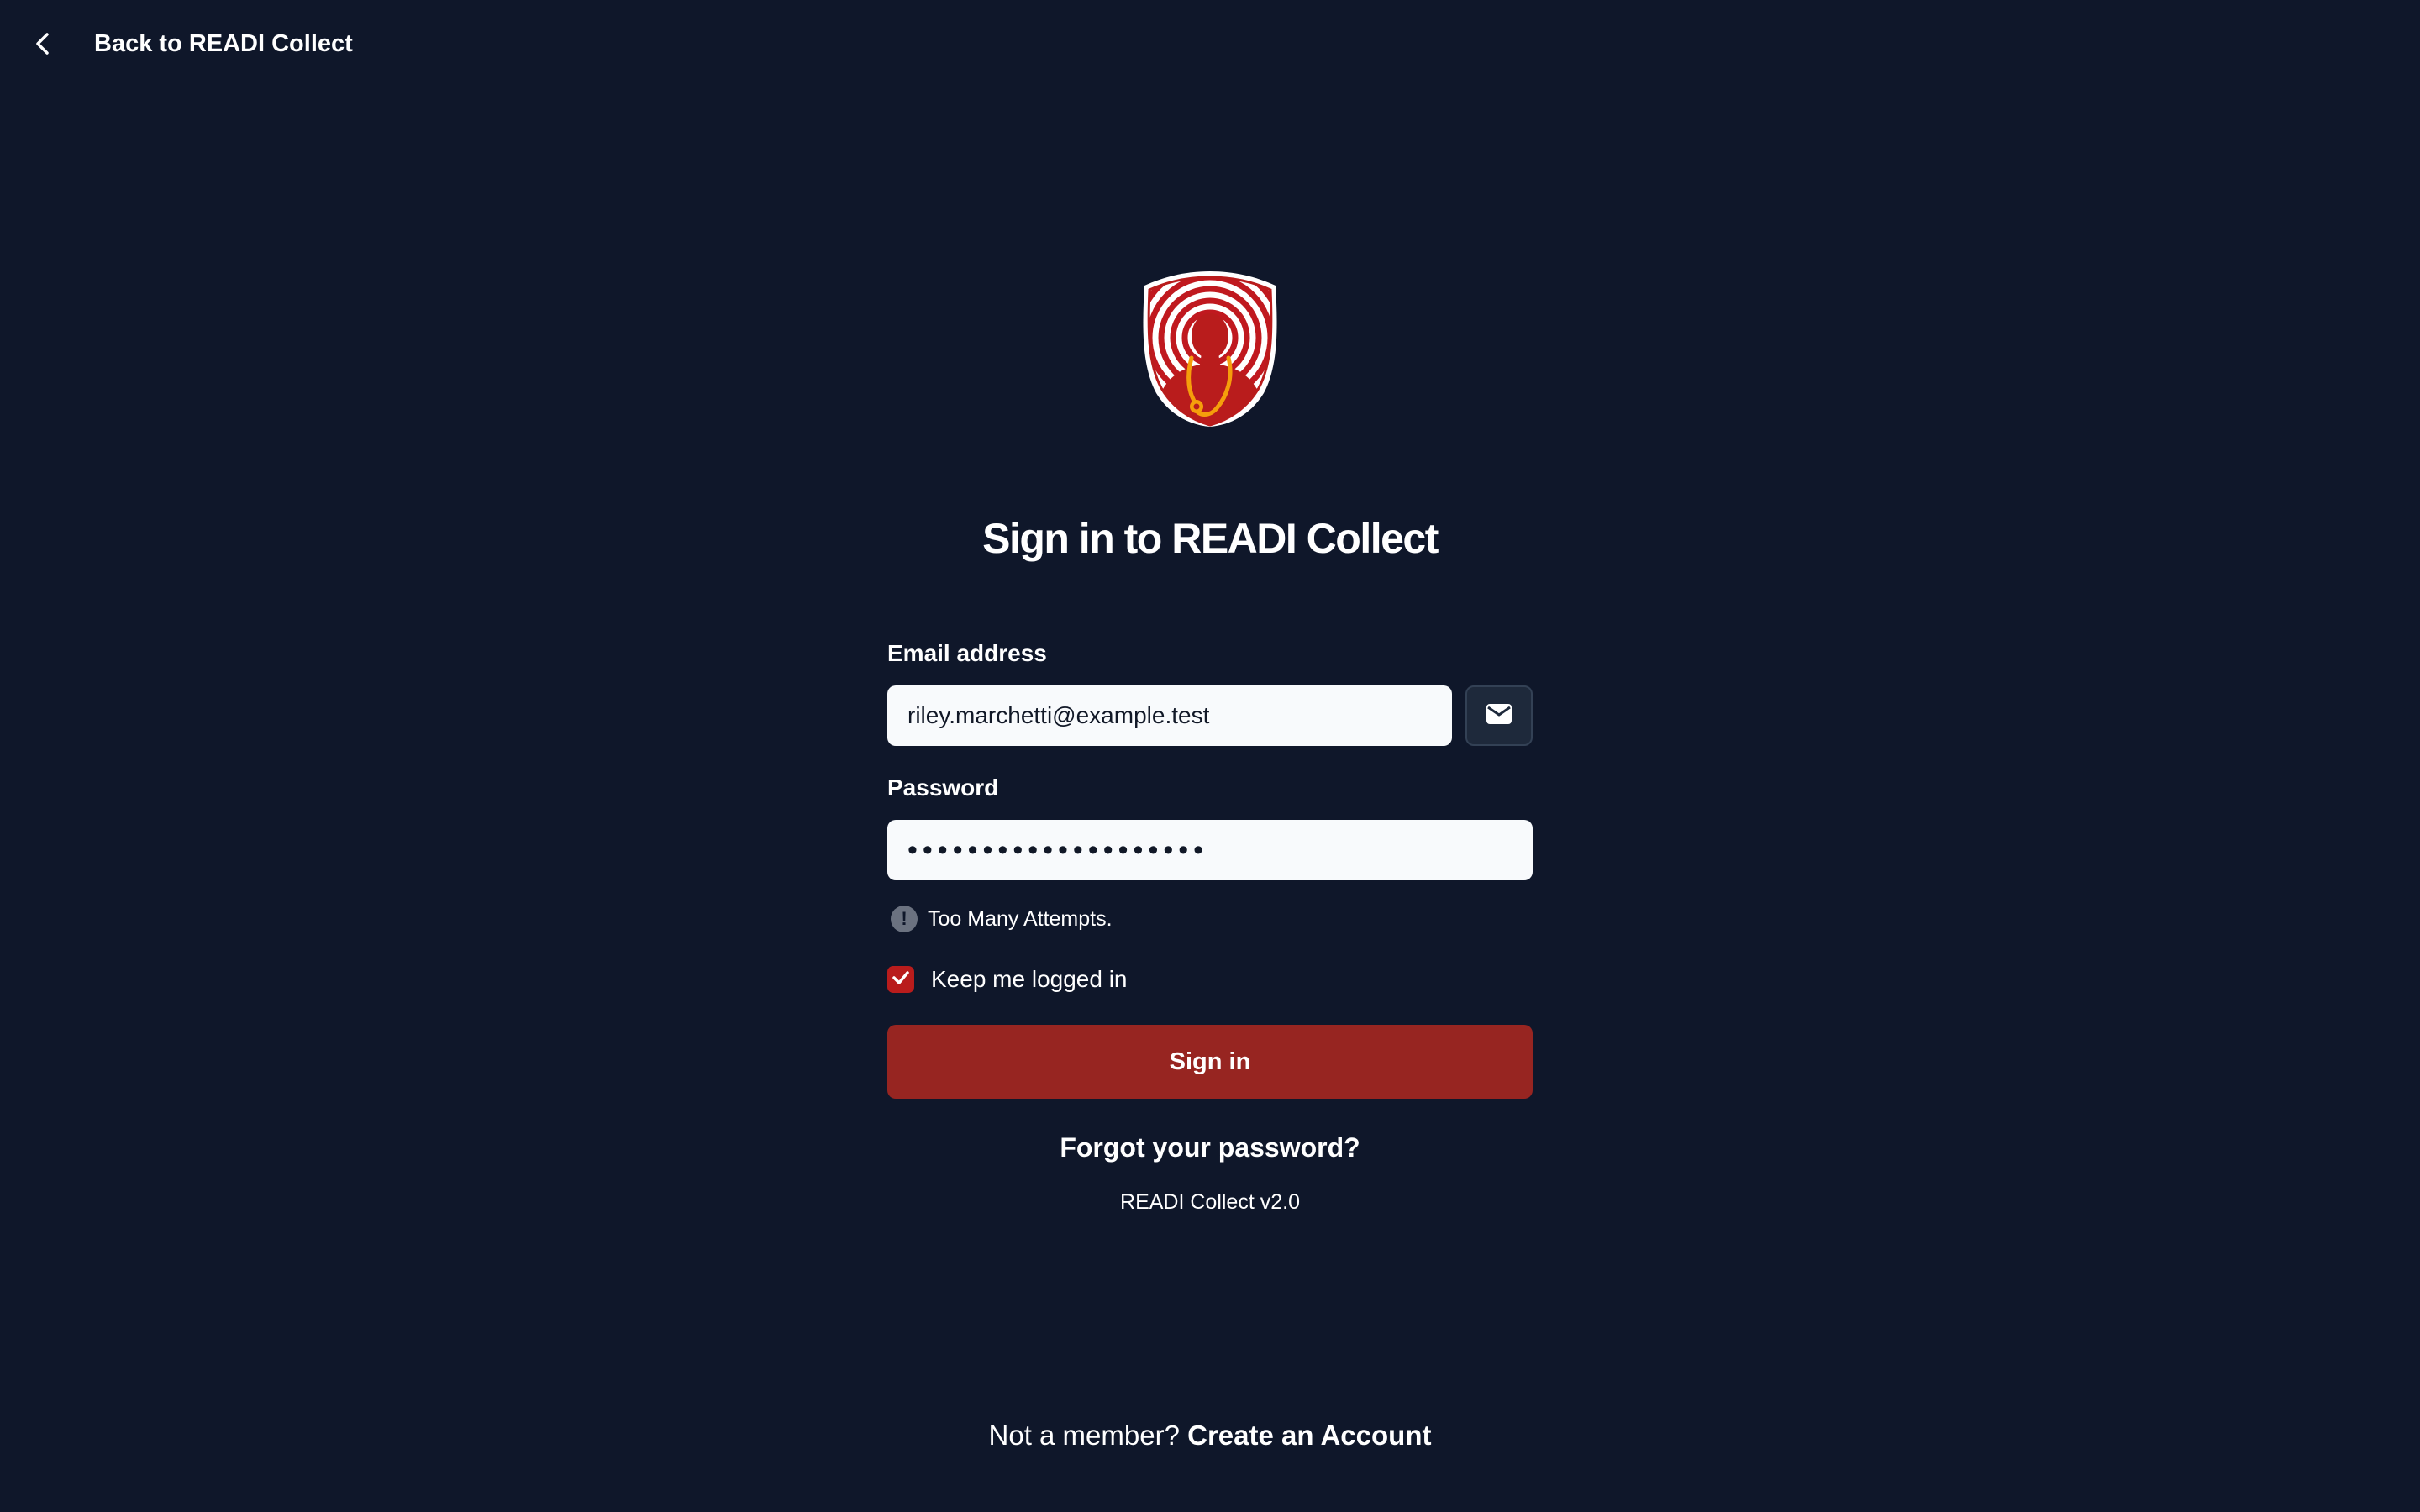 The height and width of the screenshot is (1512, 2420). What do you see at coordinates (1169, 715) in the screenshot?
I see `email-field` at bounding box center [1169, 715].